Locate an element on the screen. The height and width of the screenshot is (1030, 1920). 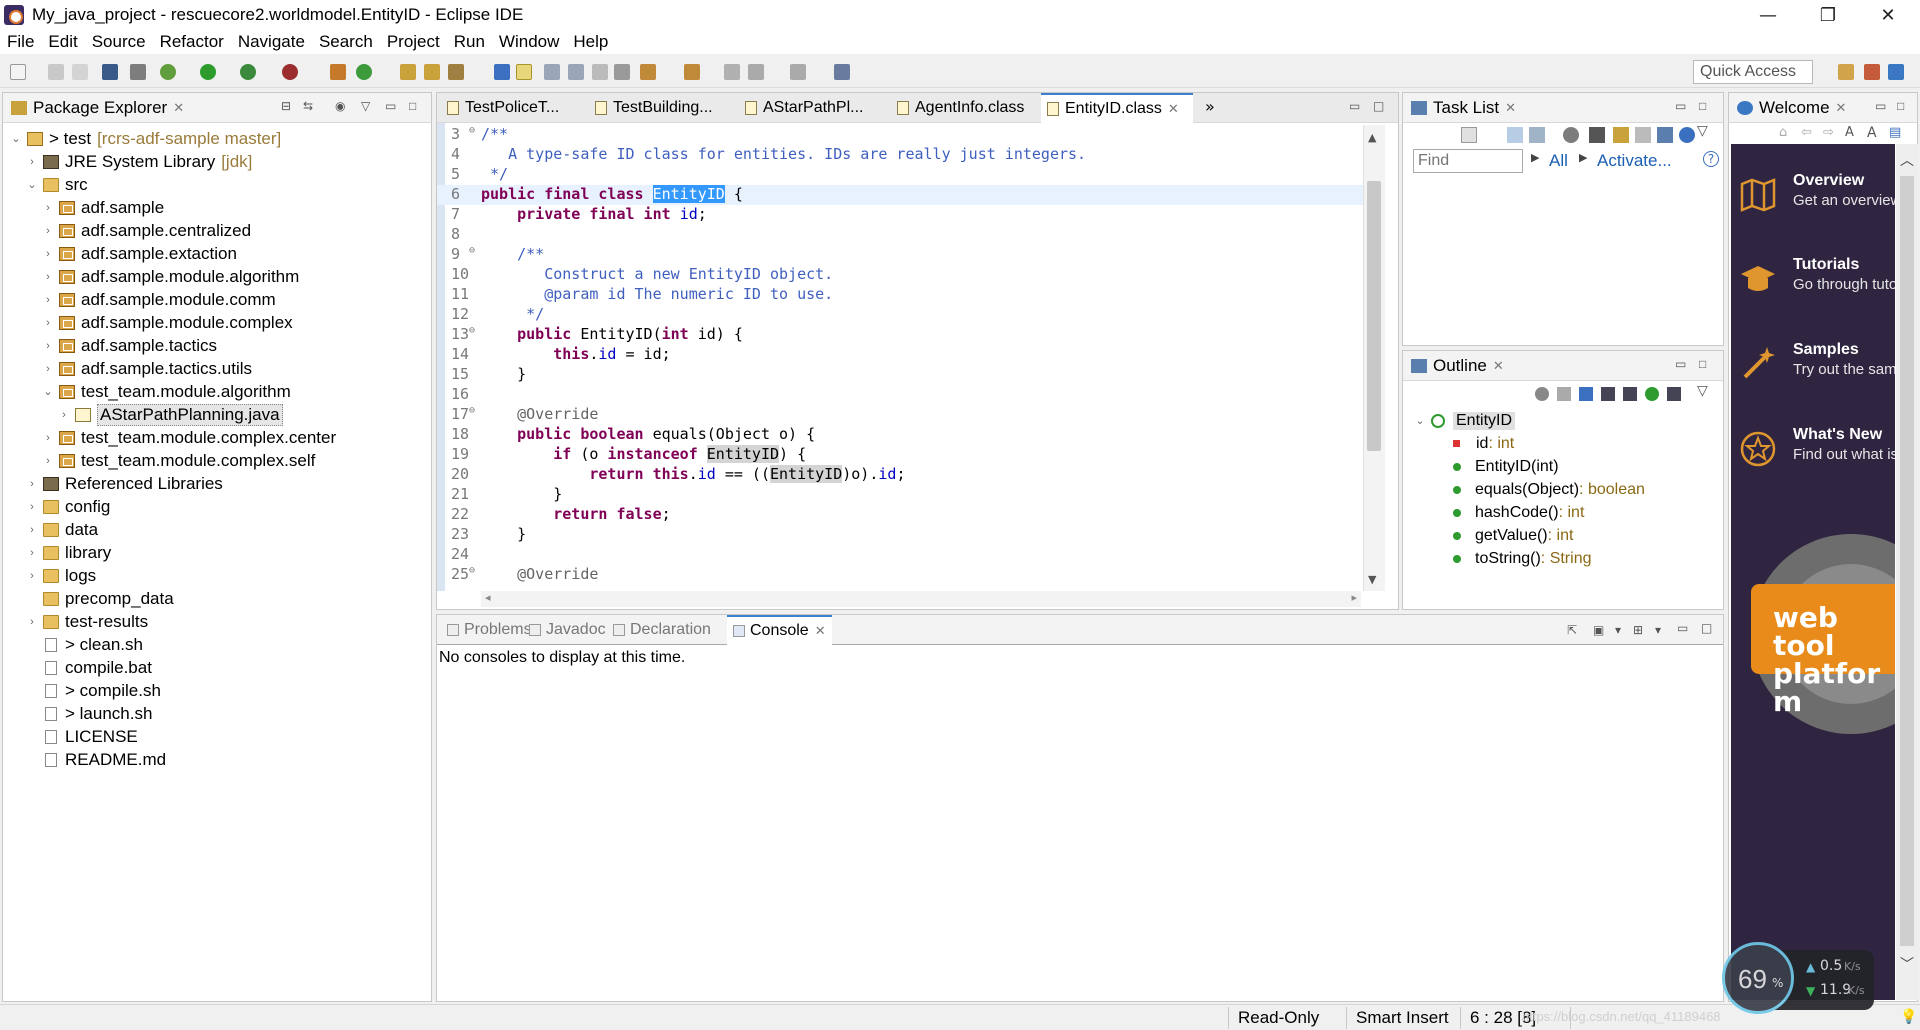
open-type-icon is located at coordinates (408, 72).